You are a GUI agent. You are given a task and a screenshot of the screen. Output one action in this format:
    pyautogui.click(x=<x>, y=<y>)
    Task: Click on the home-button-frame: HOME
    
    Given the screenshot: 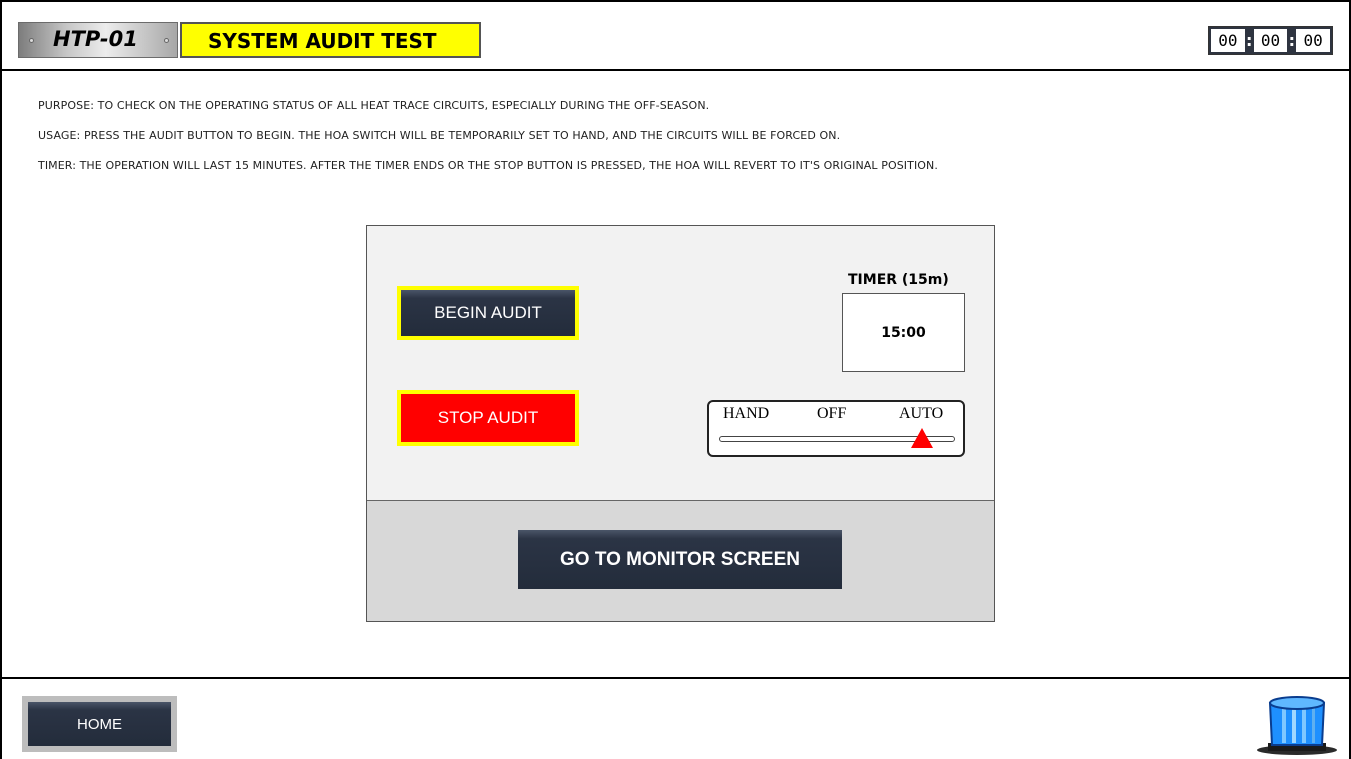 What is the action you would take?
    pyautogui.click(x=99, y=724)
    